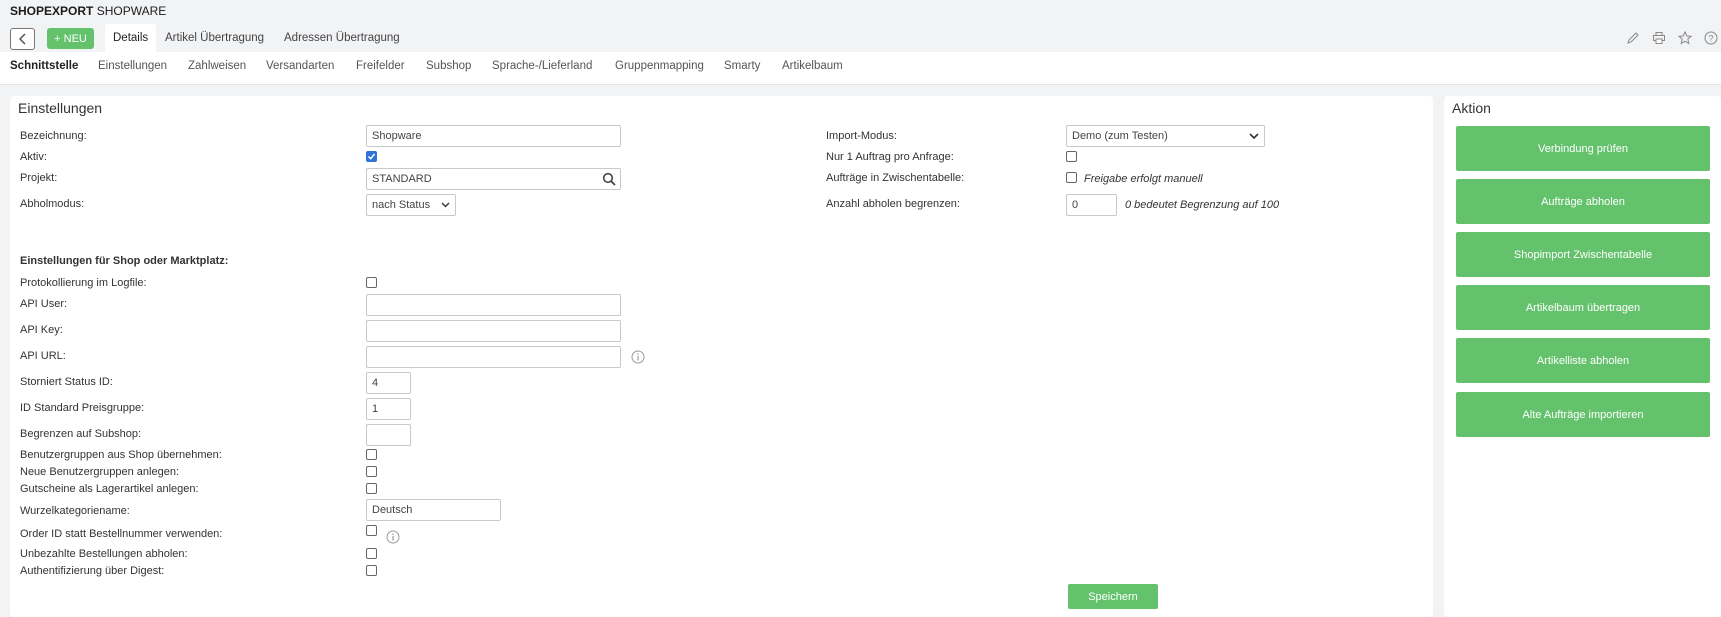 This screenshot has width=1721, height=617. Describe the element at coordinates (542, 66) in the screenshot. I see `subtab-sprache-lieferland: Sprache-/Lieferland` at that location.